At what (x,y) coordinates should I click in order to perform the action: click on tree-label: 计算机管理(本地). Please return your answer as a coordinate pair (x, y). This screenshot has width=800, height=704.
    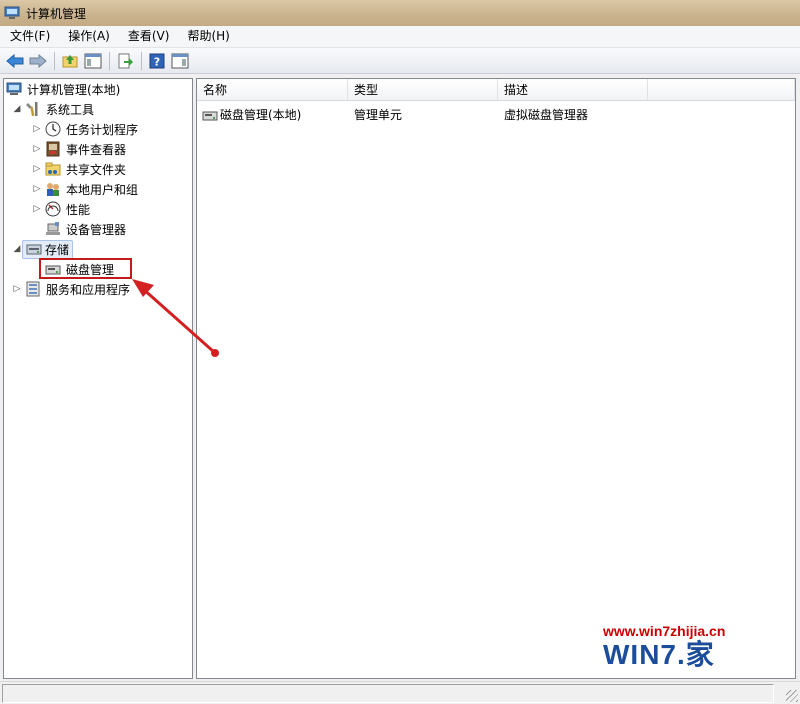
    Looking at the image, I should click on (74, 89).